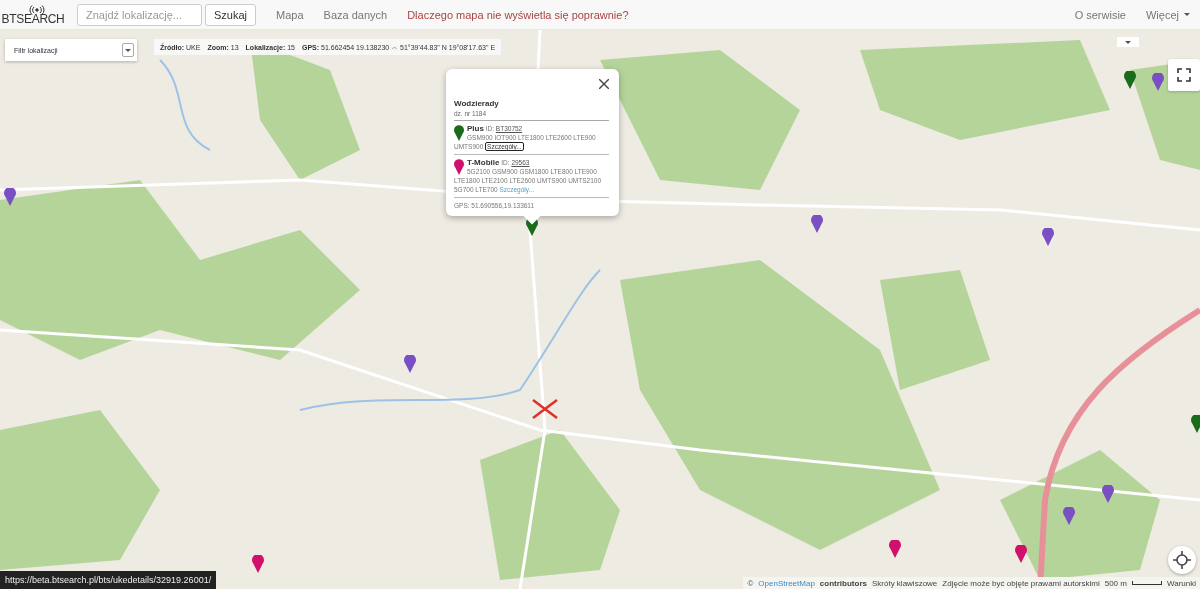 The height and width of the screenshot is (589, 1200). I want to click on close-icon, so click(604, 84).